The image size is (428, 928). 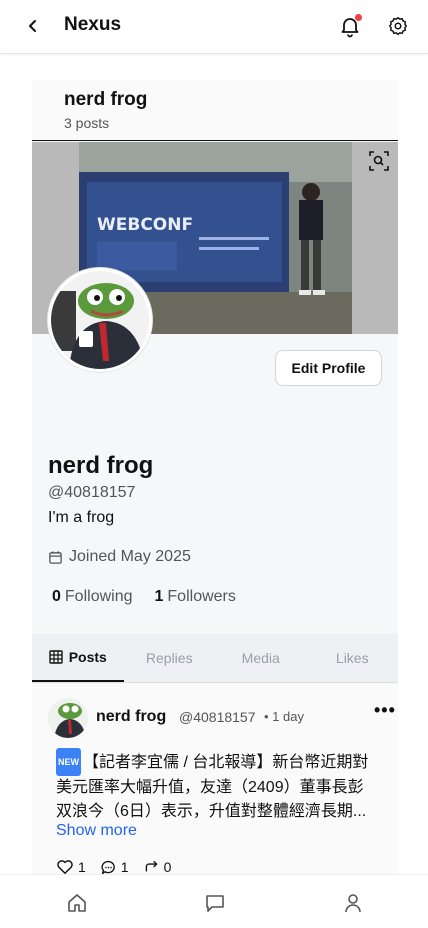 I want to click on profile-handle: @40818157, so click(x=92, y=492).